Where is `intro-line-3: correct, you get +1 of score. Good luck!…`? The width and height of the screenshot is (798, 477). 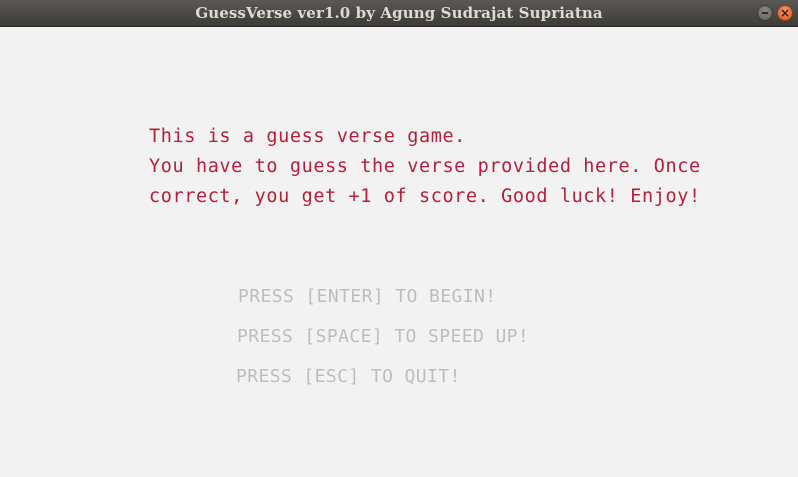
intro-line-3: correct, you get +1 of score. Good luck!… is located at coordinates (425, 196).